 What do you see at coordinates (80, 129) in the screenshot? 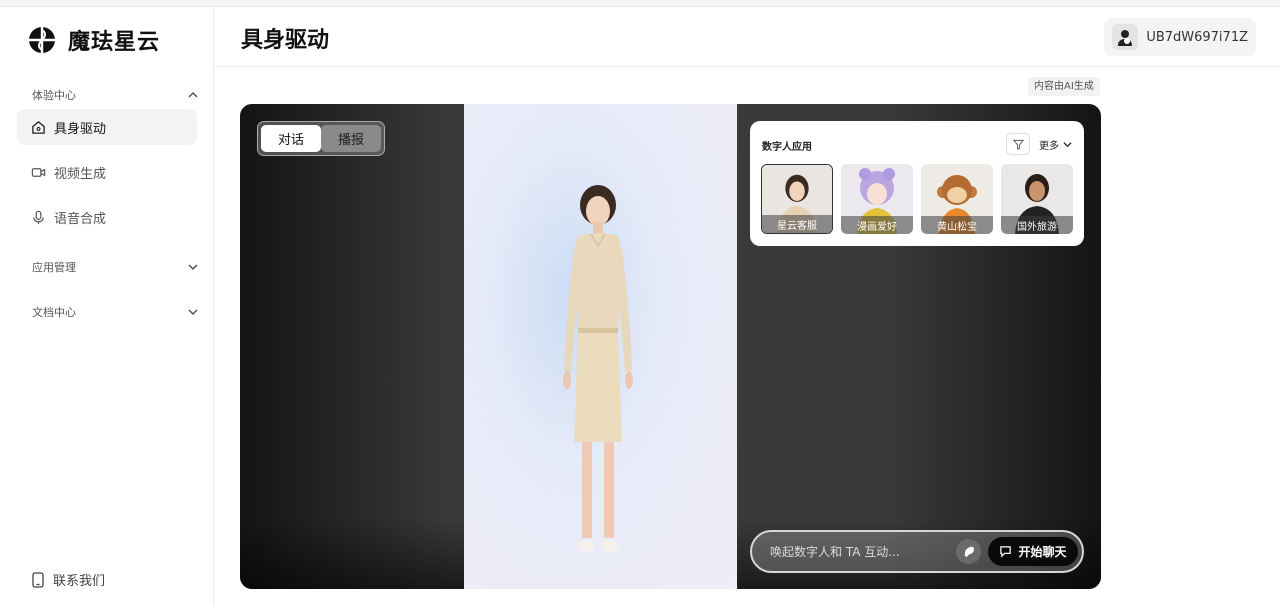
I see `sidebar-item-label: 具身驱动` at bounding box center [80, 129].